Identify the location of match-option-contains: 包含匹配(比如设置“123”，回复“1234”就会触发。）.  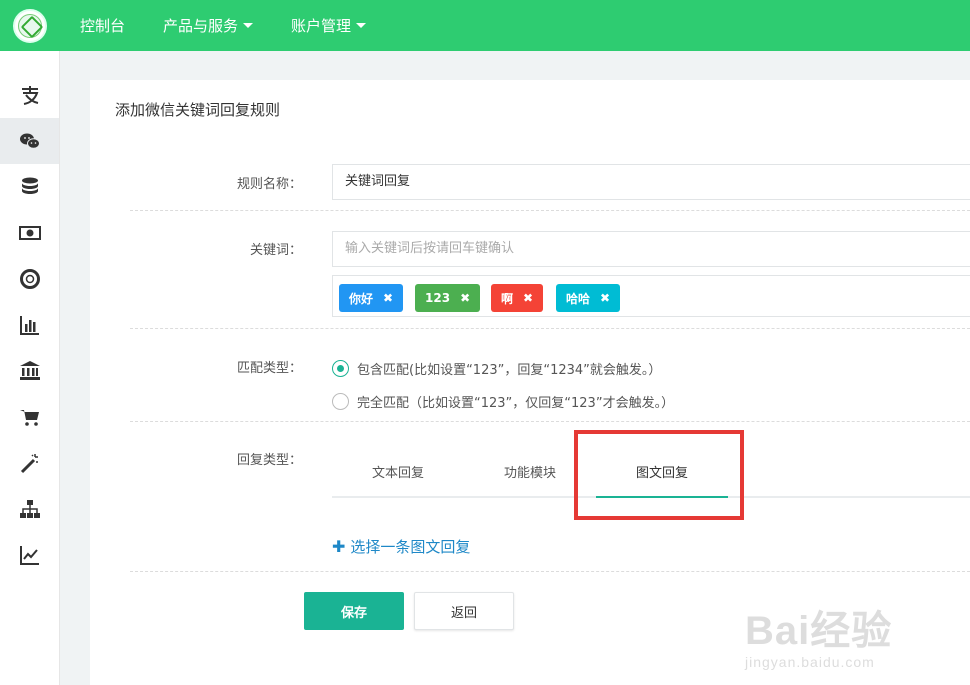
(496, 368).